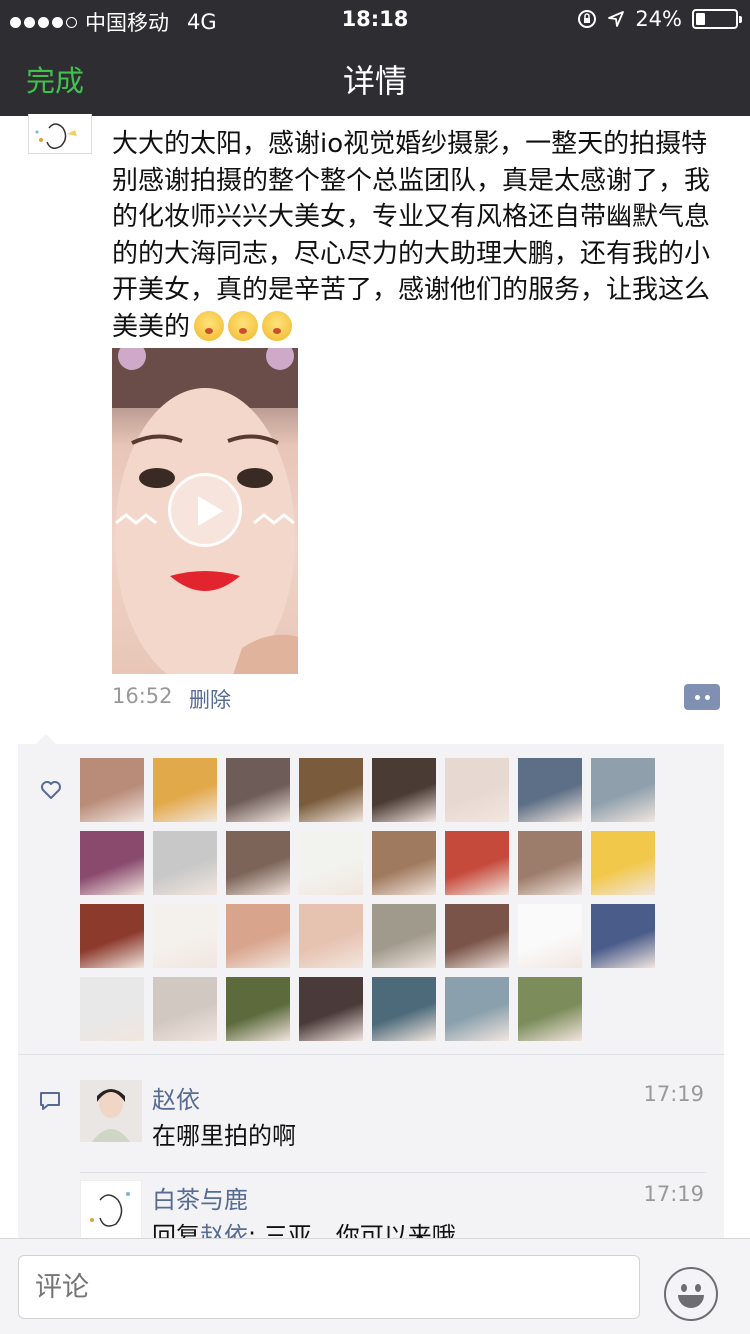 The width and height of the screenshot is (750, 1334). What do you see at coordinates (46, 739) in the screenshot?
I see `panel-arrow` at bounding box center [46, 739].